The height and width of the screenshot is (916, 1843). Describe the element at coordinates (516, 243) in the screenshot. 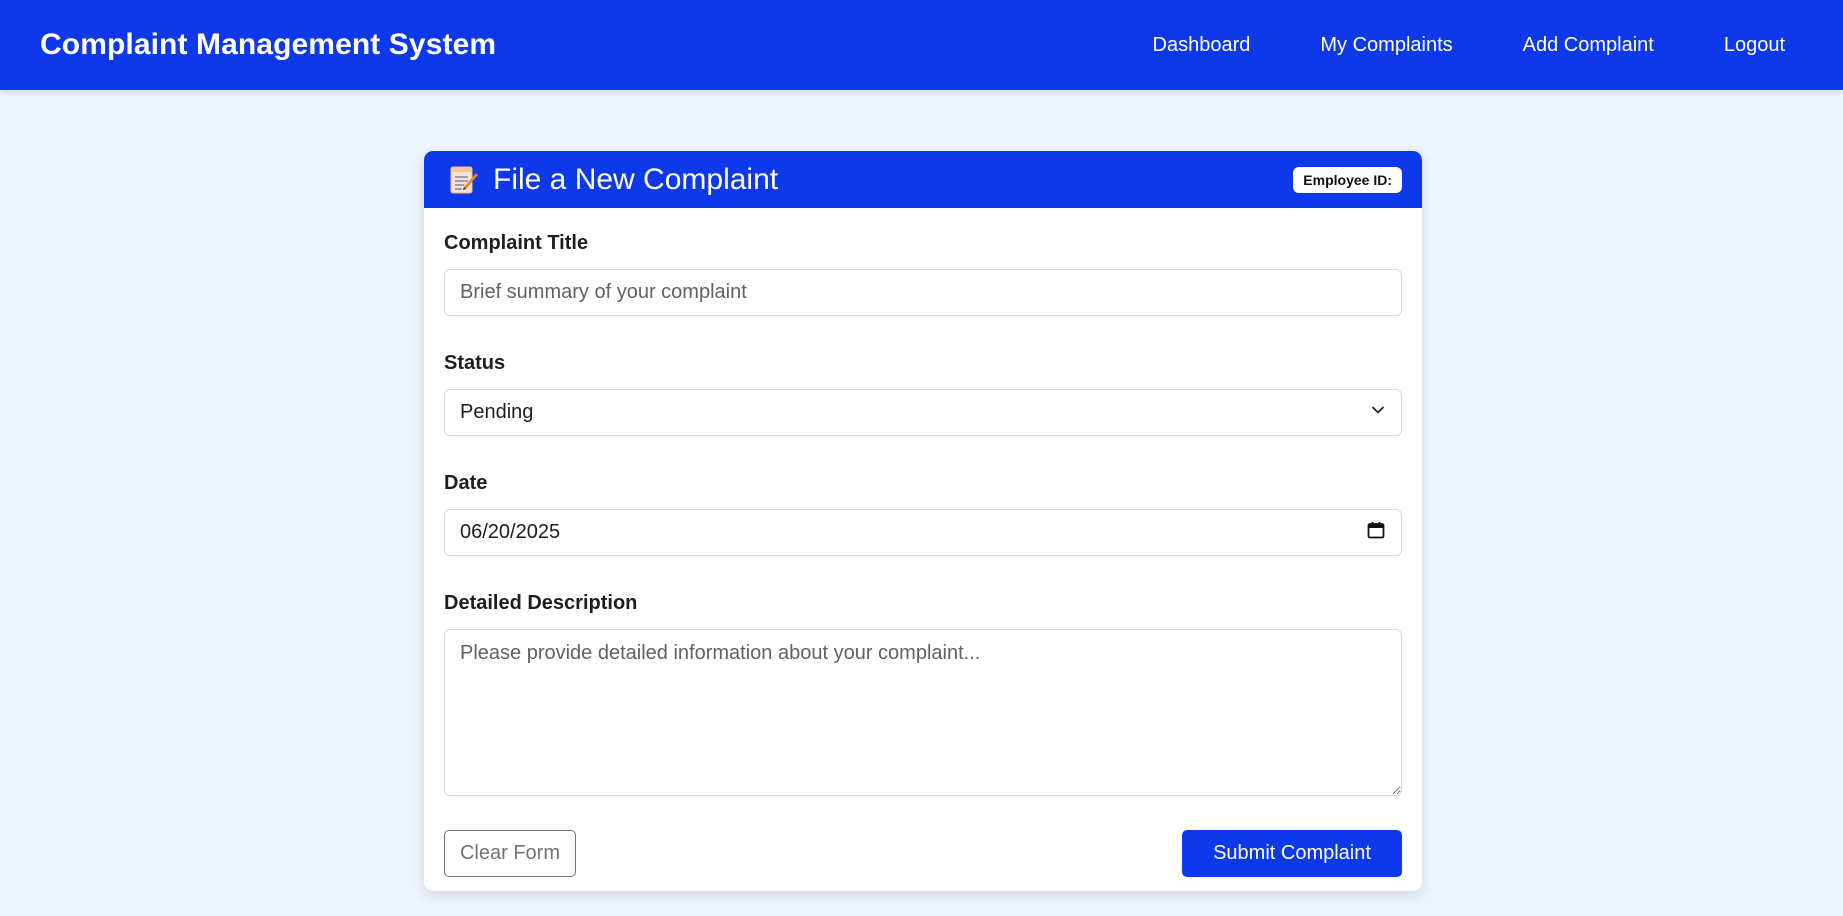

I see `complaint-title-label: Complaint Title` at that location.